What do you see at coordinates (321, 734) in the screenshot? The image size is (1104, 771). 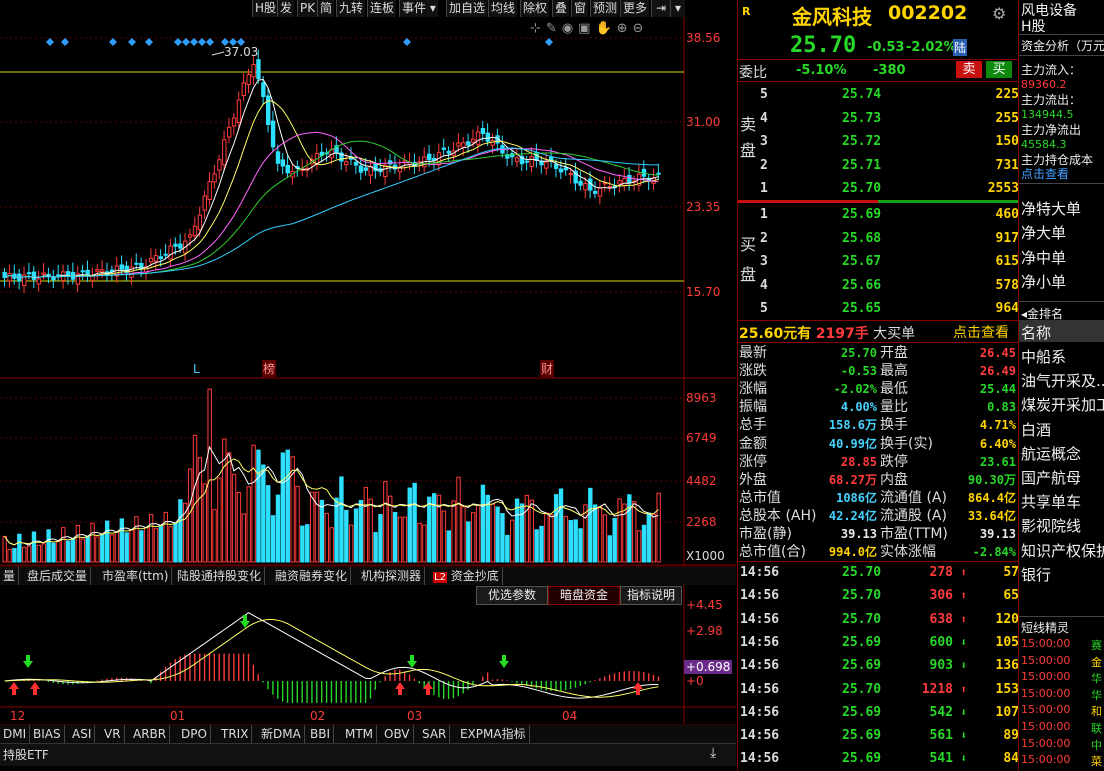 I see `tab-bbi: BBI` at bounding box center [321, 734].